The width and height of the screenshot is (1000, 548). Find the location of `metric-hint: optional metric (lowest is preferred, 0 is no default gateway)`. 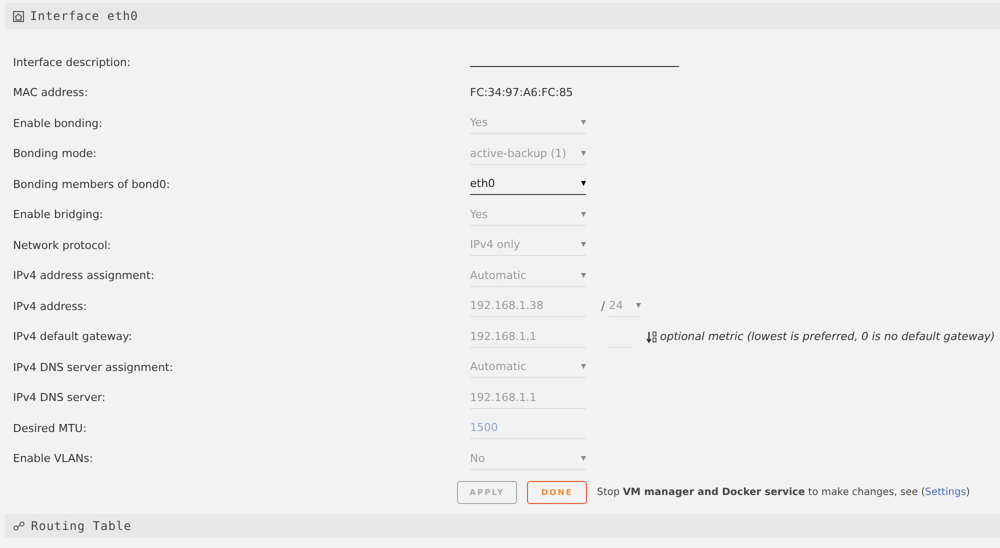

metric-hint: optional metric (lowest is preferred, 0 is no default gateway) is located at coordinates (827, 337).